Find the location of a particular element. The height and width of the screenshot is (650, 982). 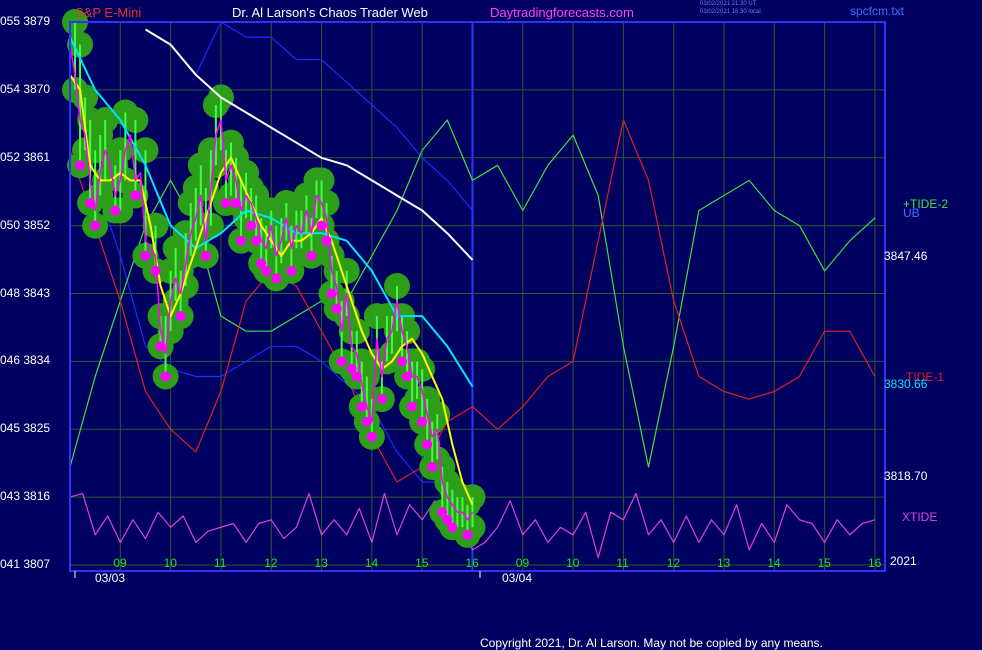

chart-title: Dr. Al Larson's Chaos Trader Web is located at coordinates (330, 12).